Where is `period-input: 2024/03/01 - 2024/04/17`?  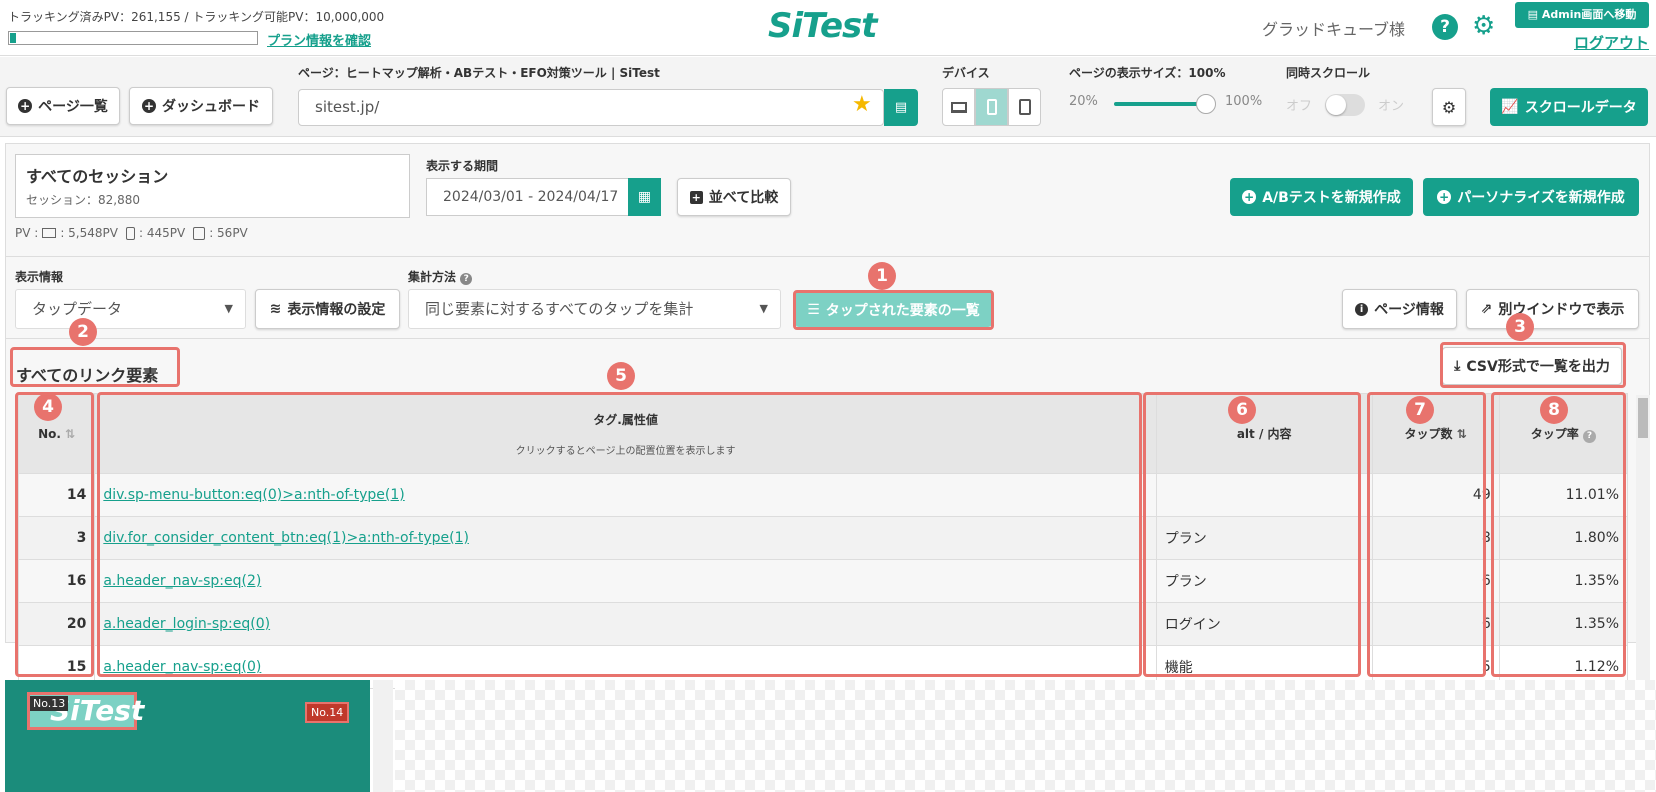
period-input: 2024/03/01 - 2024/04/17 is located at coordinates (527, 197).